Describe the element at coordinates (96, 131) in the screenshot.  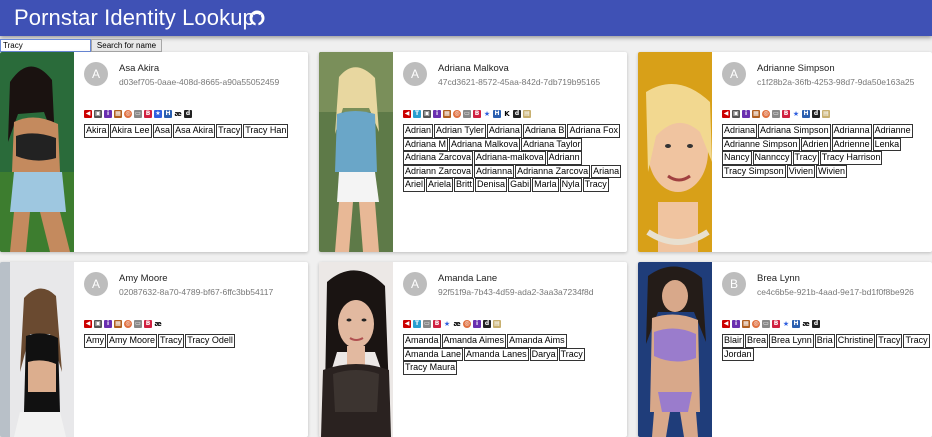
I see `alias-chip: Akira` at that location.